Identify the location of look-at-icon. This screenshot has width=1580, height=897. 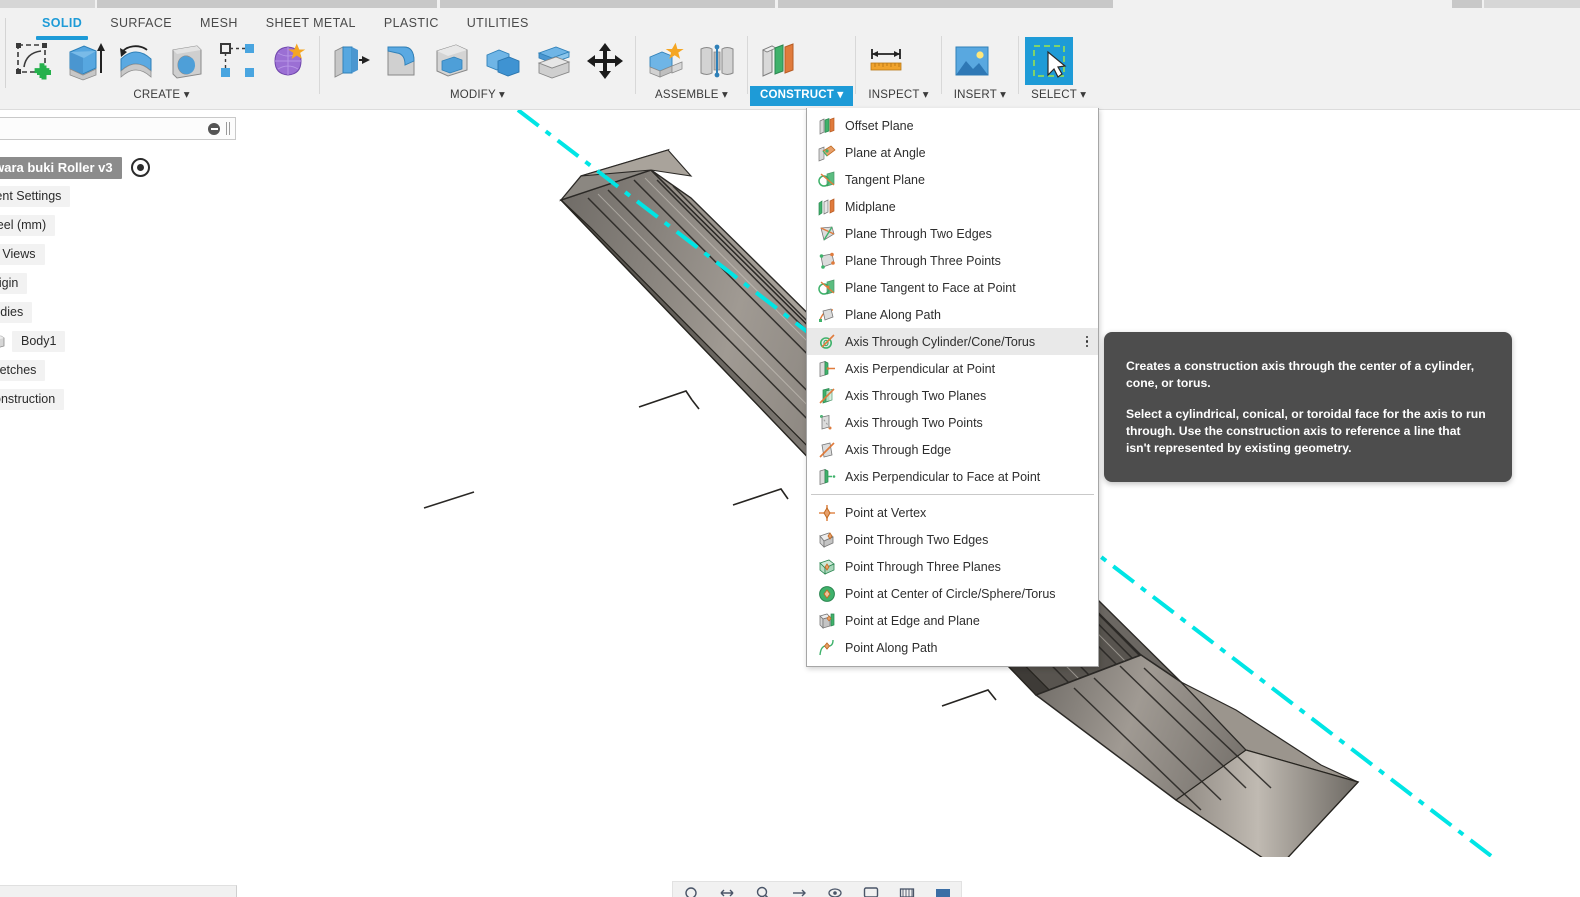
(835, 891).